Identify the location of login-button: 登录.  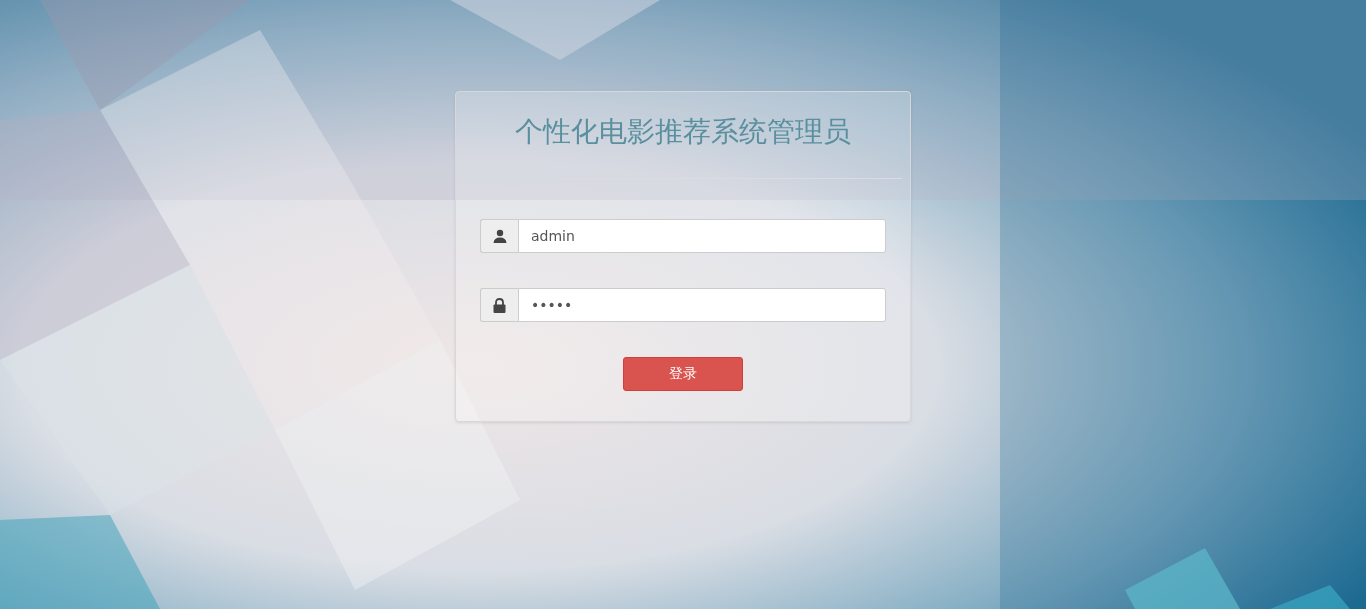
(683, 374).